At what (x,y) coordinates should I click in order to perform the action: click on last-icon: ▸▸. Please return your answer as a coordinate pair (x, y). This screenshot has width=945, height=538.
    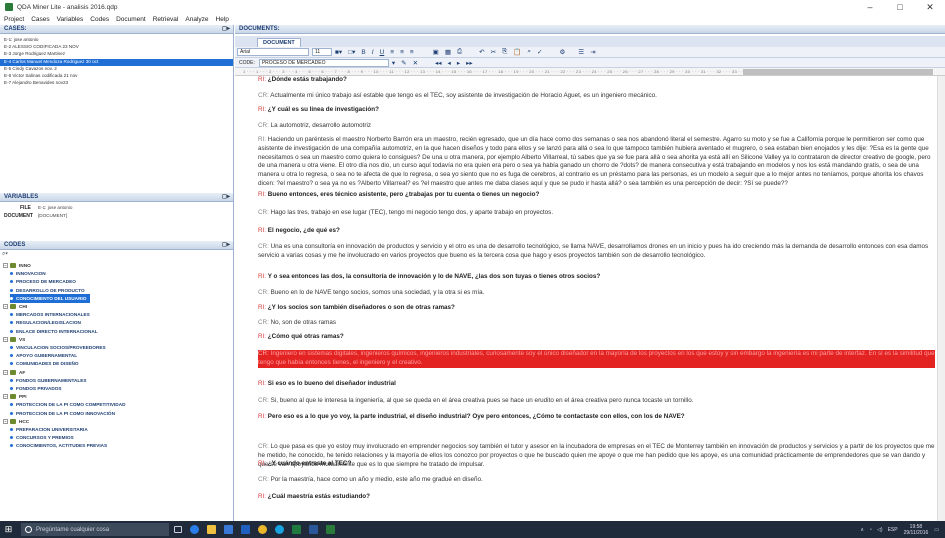
    Looking at the image, I should click on (469, 63).